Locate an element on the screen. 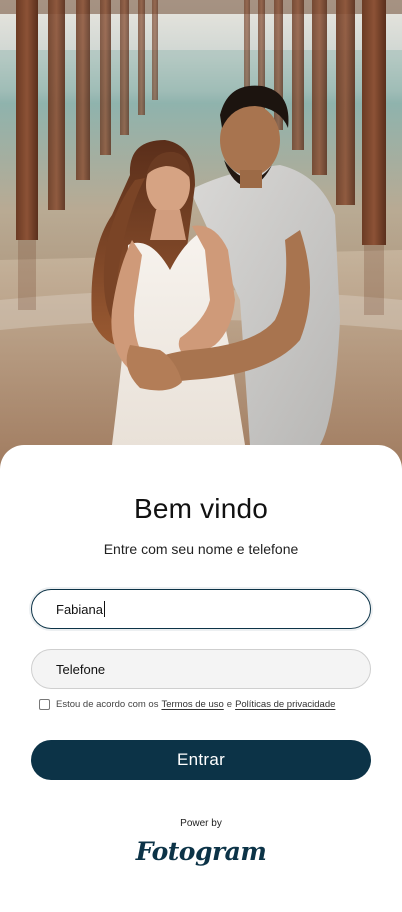 This screenshot has height=912, width=402. name-input: Fabiana is located at coordinates (201, 609).